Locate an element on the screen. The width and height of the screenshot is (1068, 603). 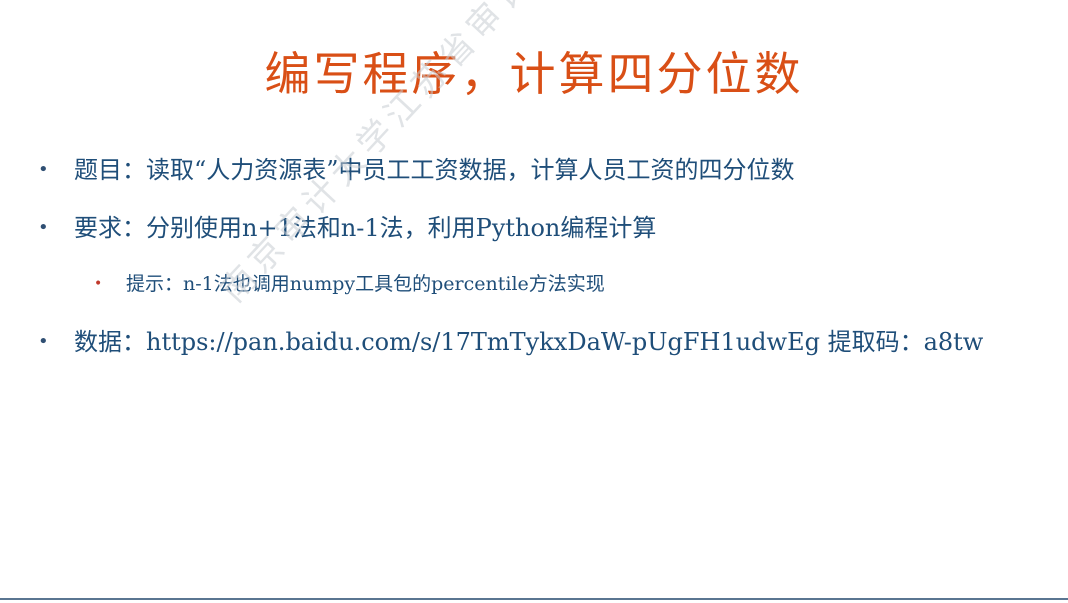
bullet-item: • 要求：分别使用n+1法和n-1法，利用Python编程计算 is located at coordinates (345, 228).